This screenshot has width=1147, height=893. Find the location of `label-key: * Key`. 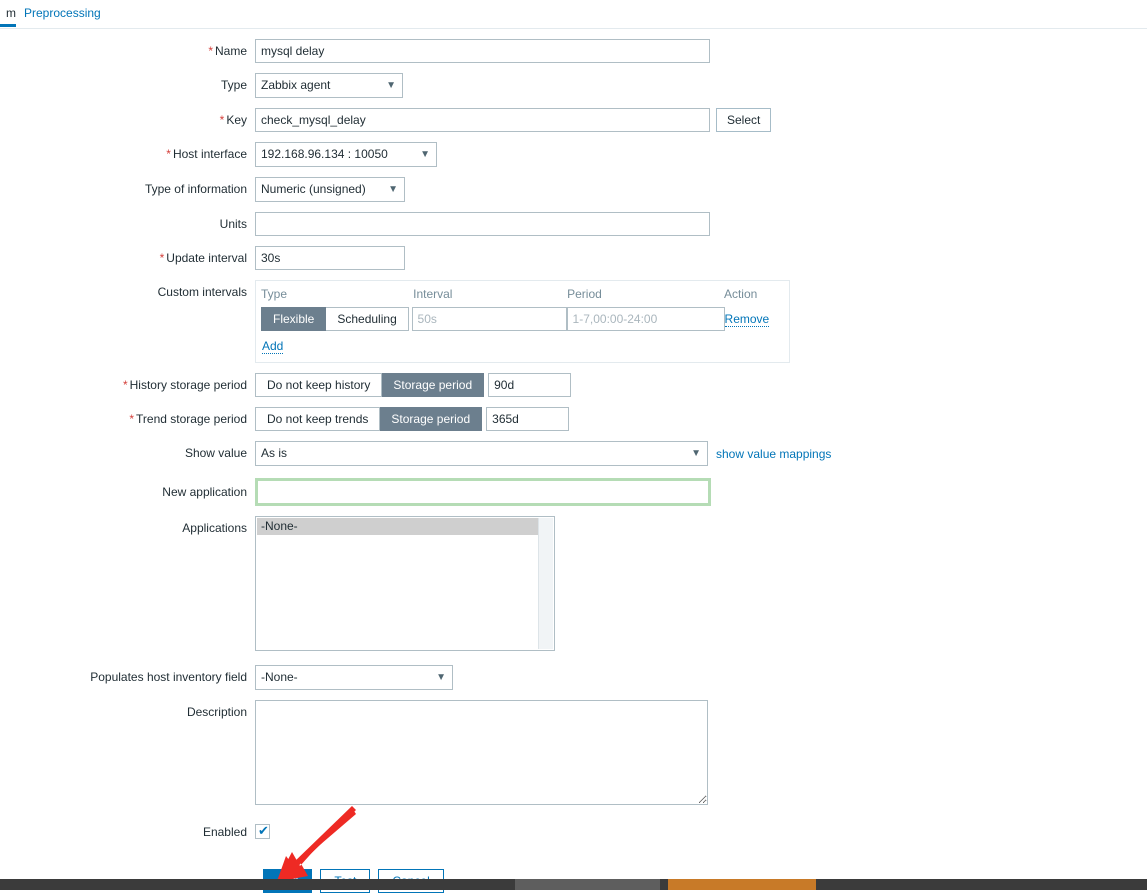

label-key: * Key is located at coordinates (233, 120).